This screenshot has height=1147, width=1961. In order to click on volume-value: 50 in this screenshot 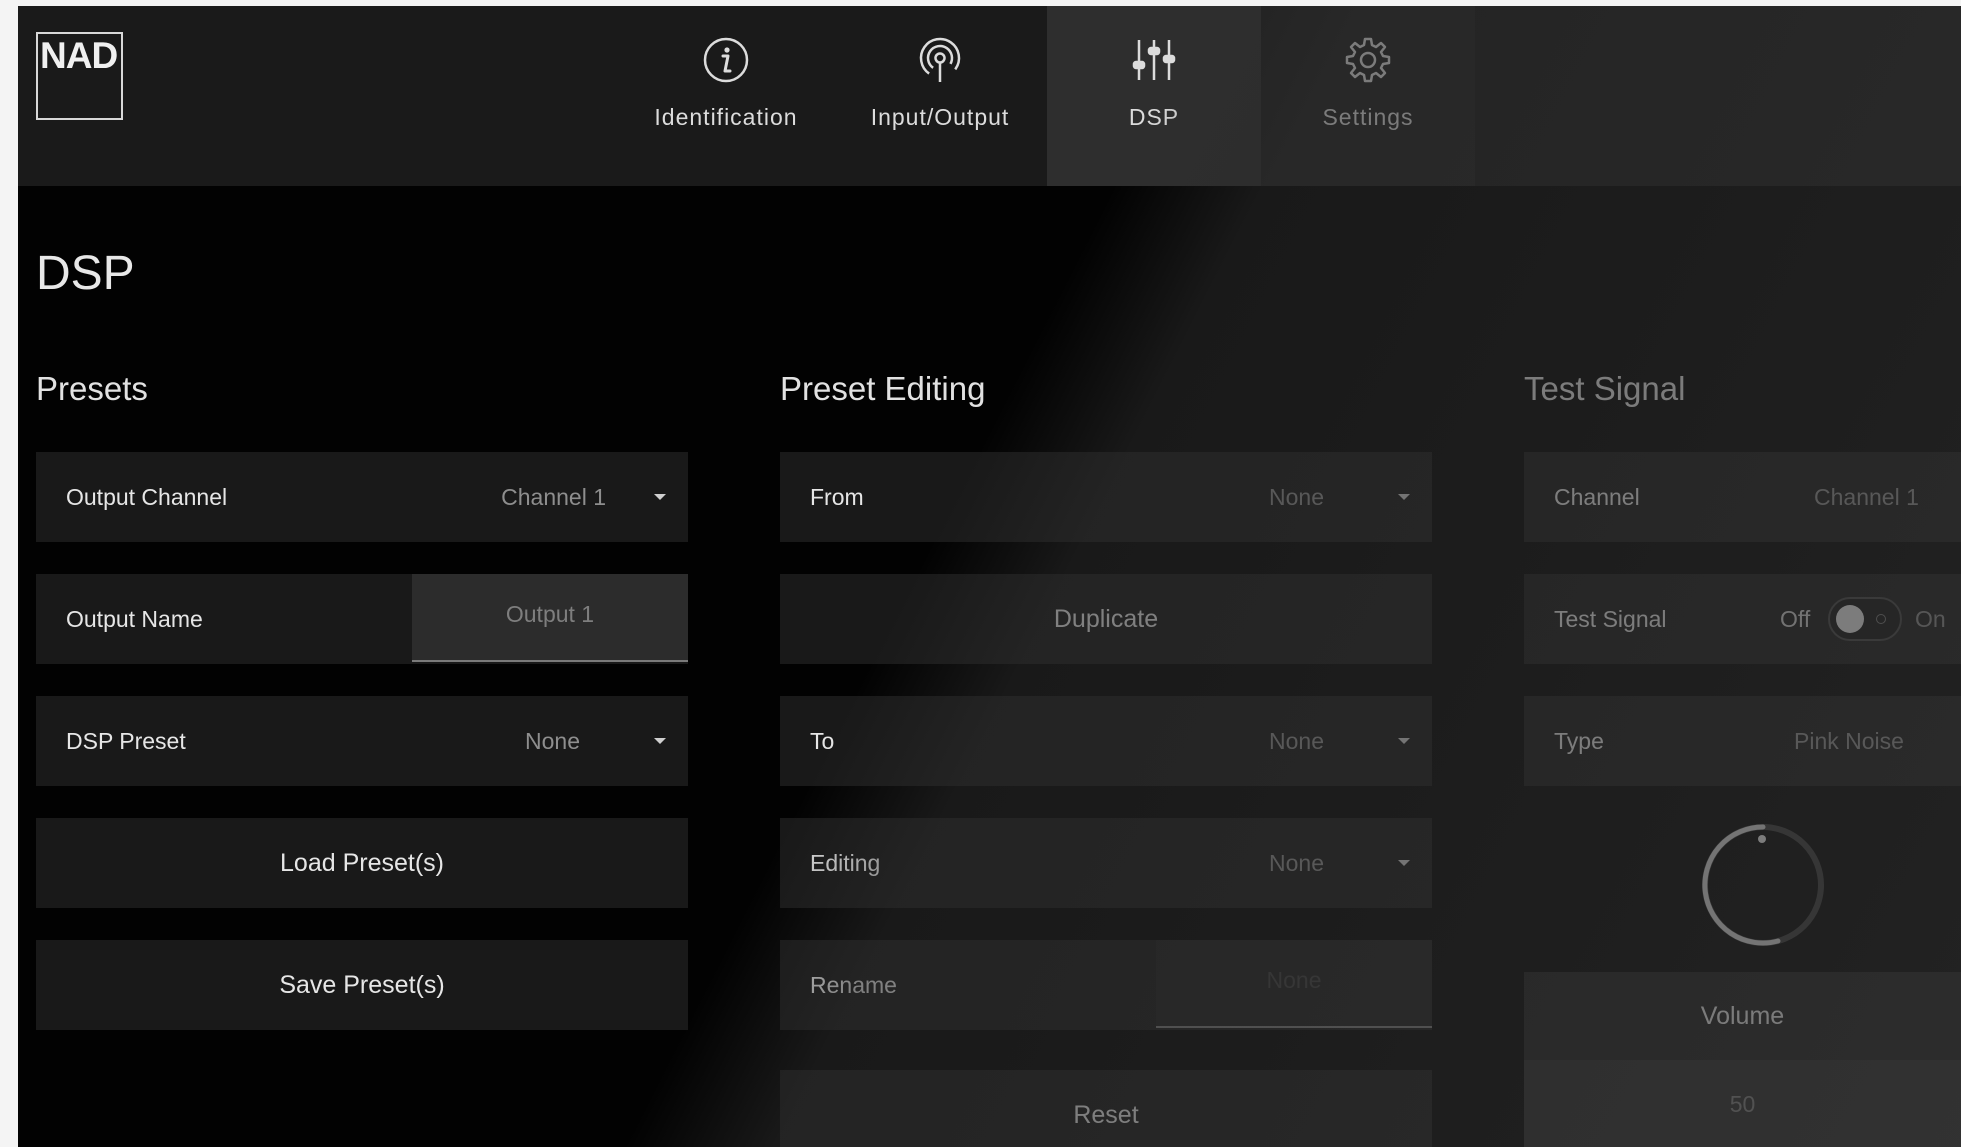, I will do `click(1742, 1103)`.